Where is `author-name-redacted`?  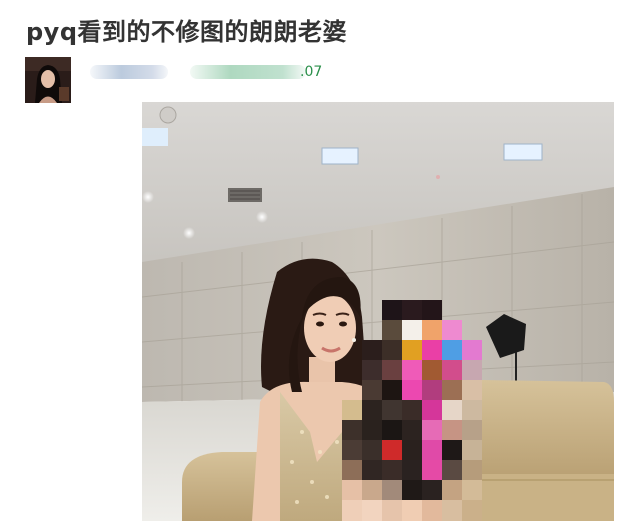
author-name-redacted is located at coordinates (129, 72).